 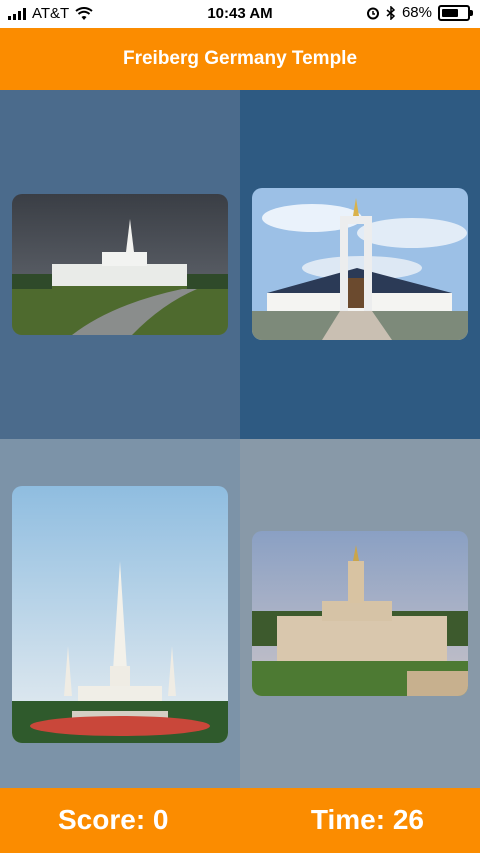 What do you see at coordinates (391, 12) in the screenshot?
I see `bluetooth-icon` at bounding box center [391, 12].